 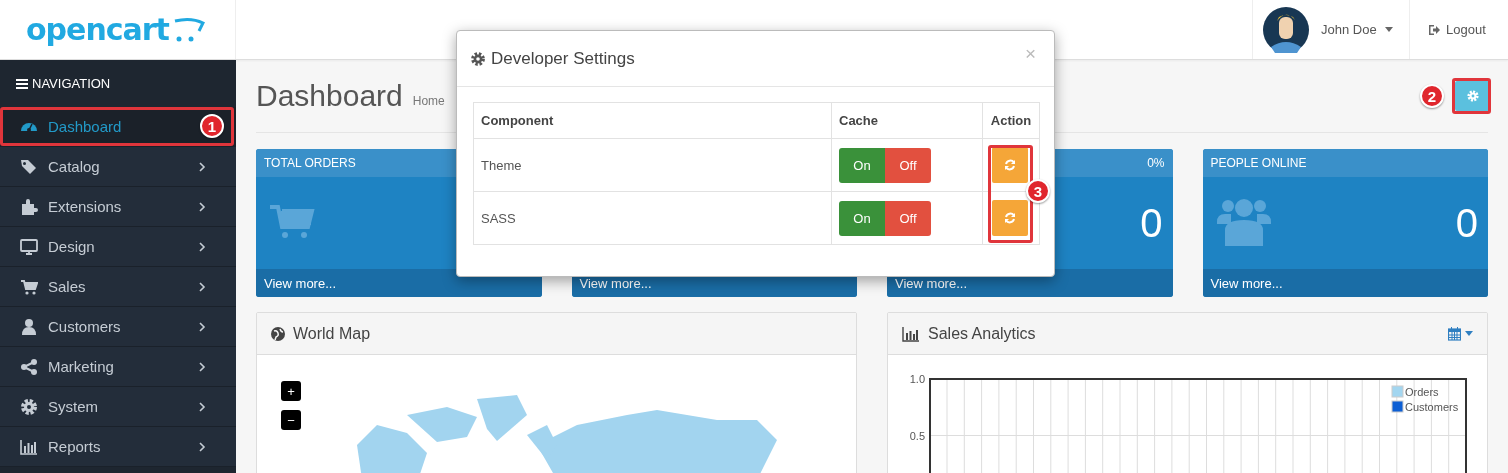 I want to click on column-header: Action, so click(x=1011, y=120).